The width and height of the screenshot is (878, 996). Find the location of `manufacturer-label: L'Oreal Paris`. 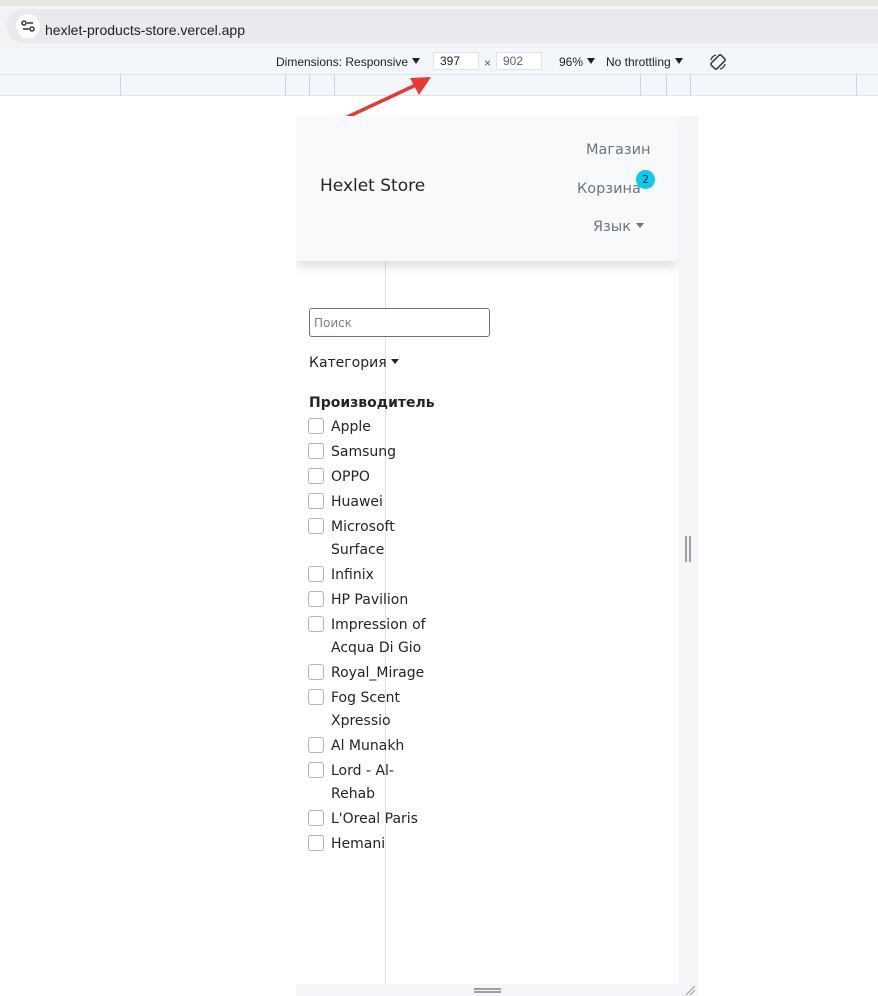

manufacturer-label: L'Oreal Paris is located at coordinates (374, 819).